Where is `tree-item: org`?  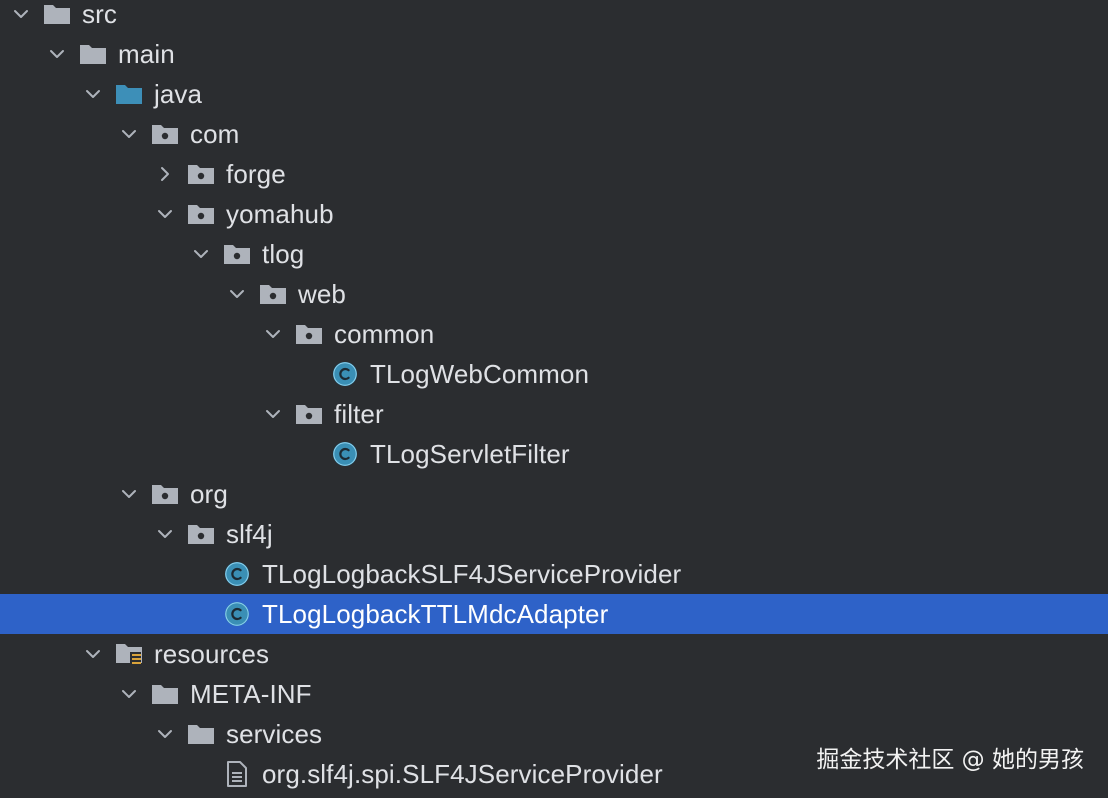
tree-item: org is located at coordinates (554, 494).